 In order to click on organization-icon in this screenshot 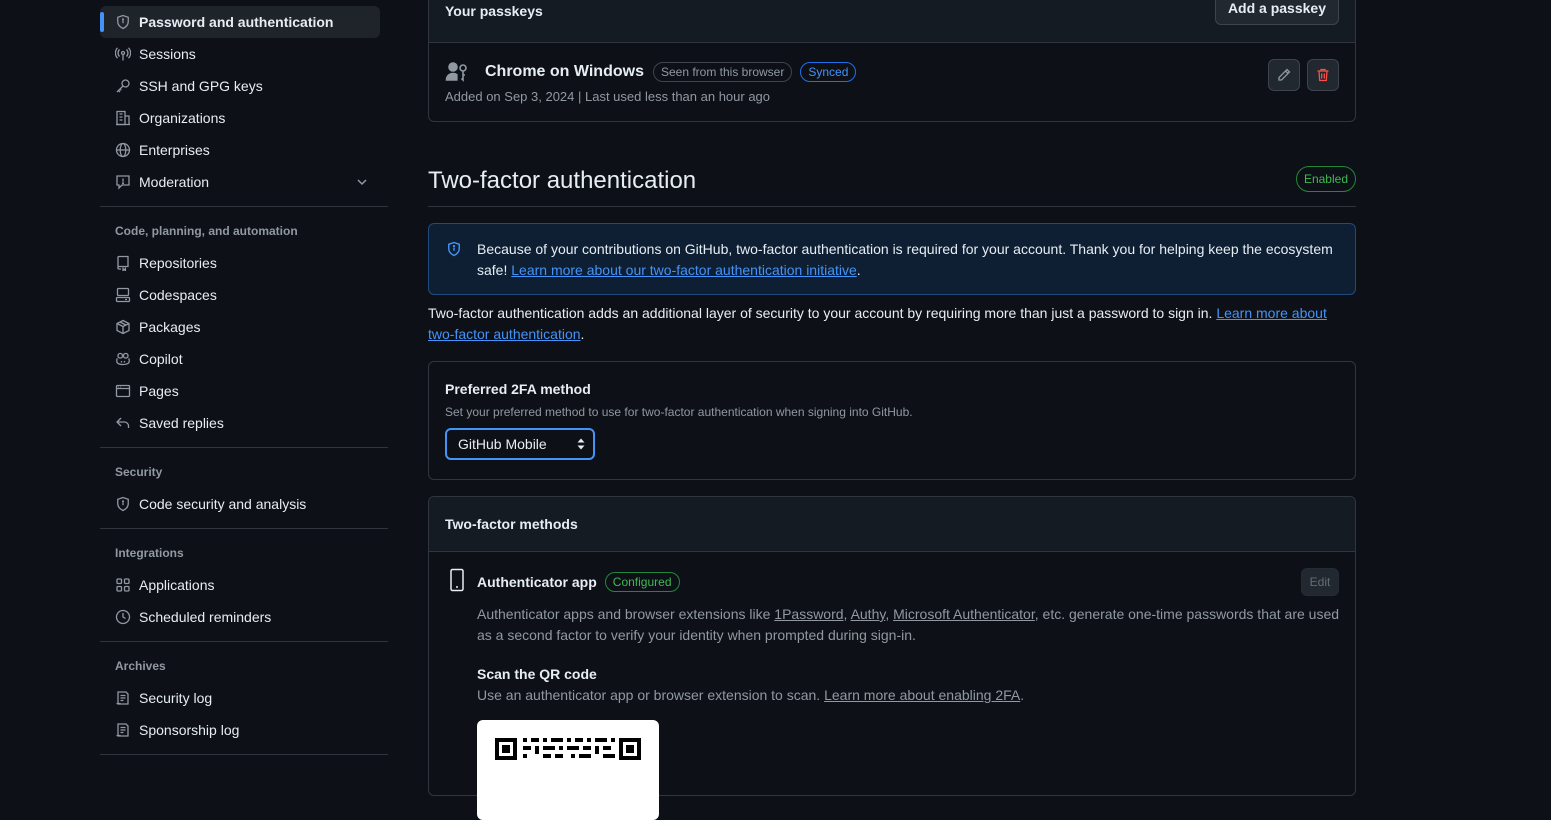, I will do `click(123, 118)`.